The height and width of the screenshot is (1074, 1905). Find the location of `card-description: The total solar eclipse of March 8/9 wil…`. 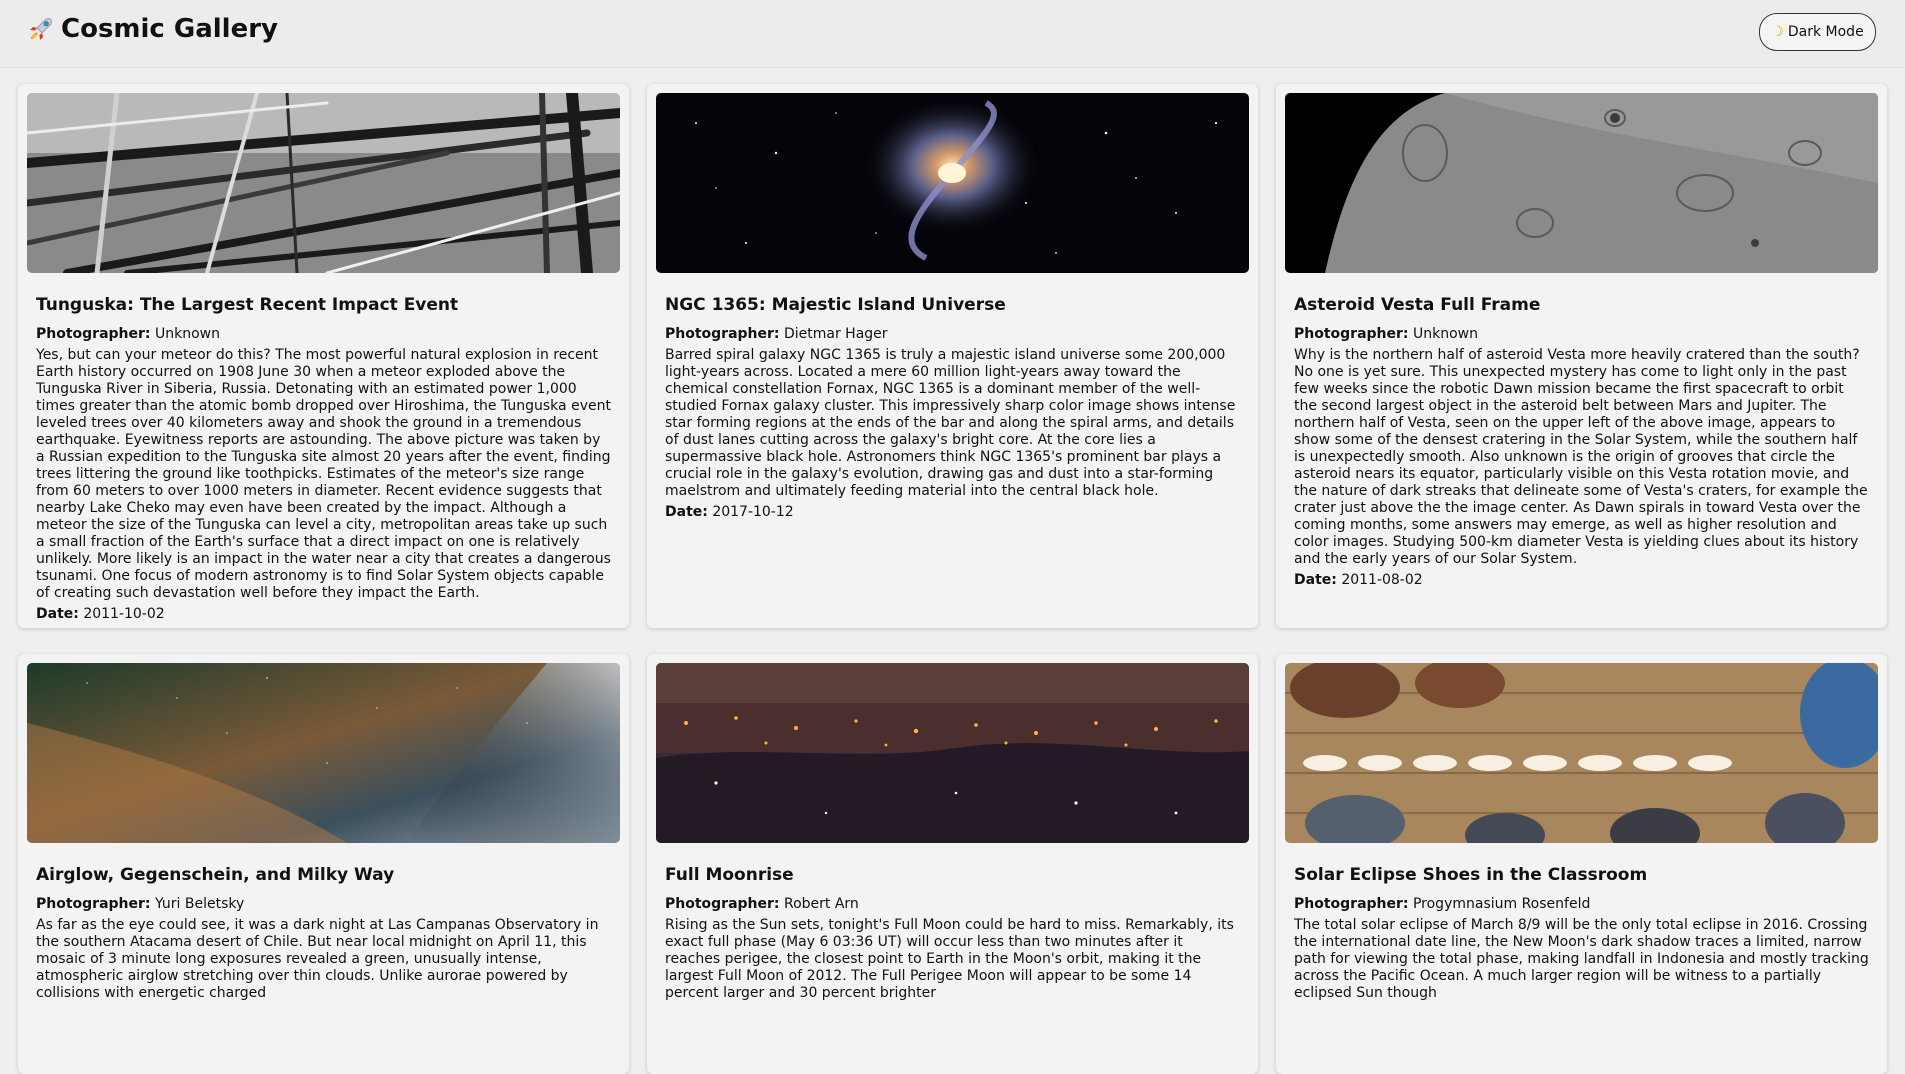

card-description: The total solar eclipse of March 8/9 wil… is located at coordinates (1581, 959).